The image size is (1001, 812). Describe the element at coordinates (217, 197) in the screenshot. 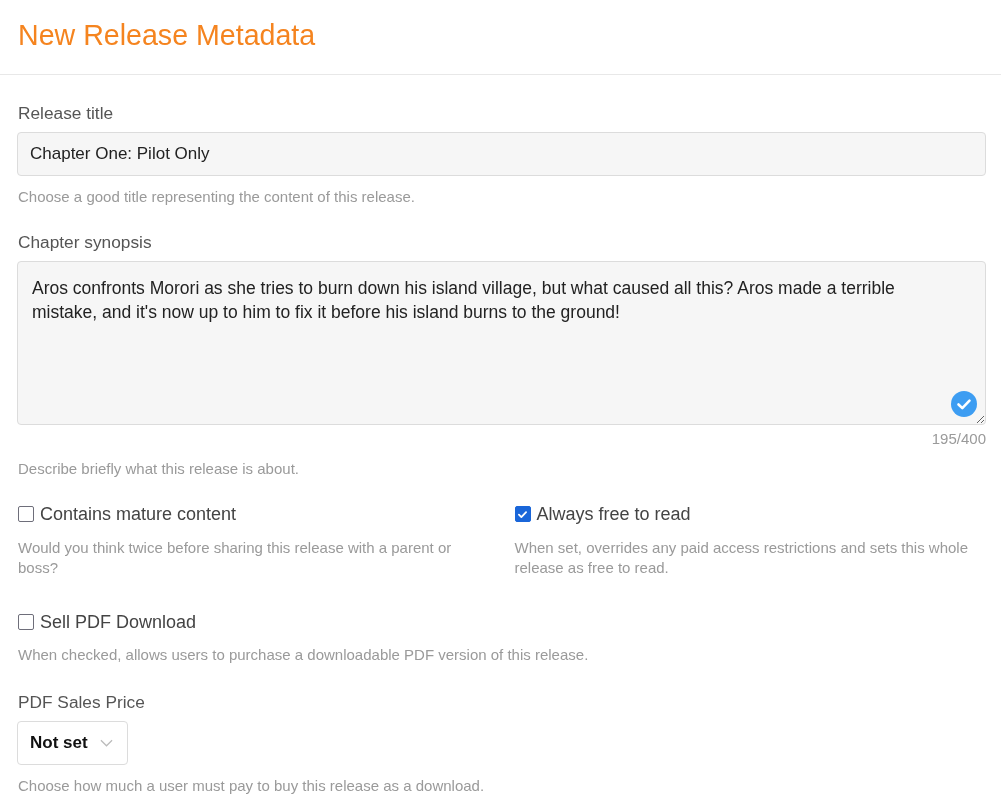

I see `hint-text: Choose a good title representing the content of this release.` at that location.